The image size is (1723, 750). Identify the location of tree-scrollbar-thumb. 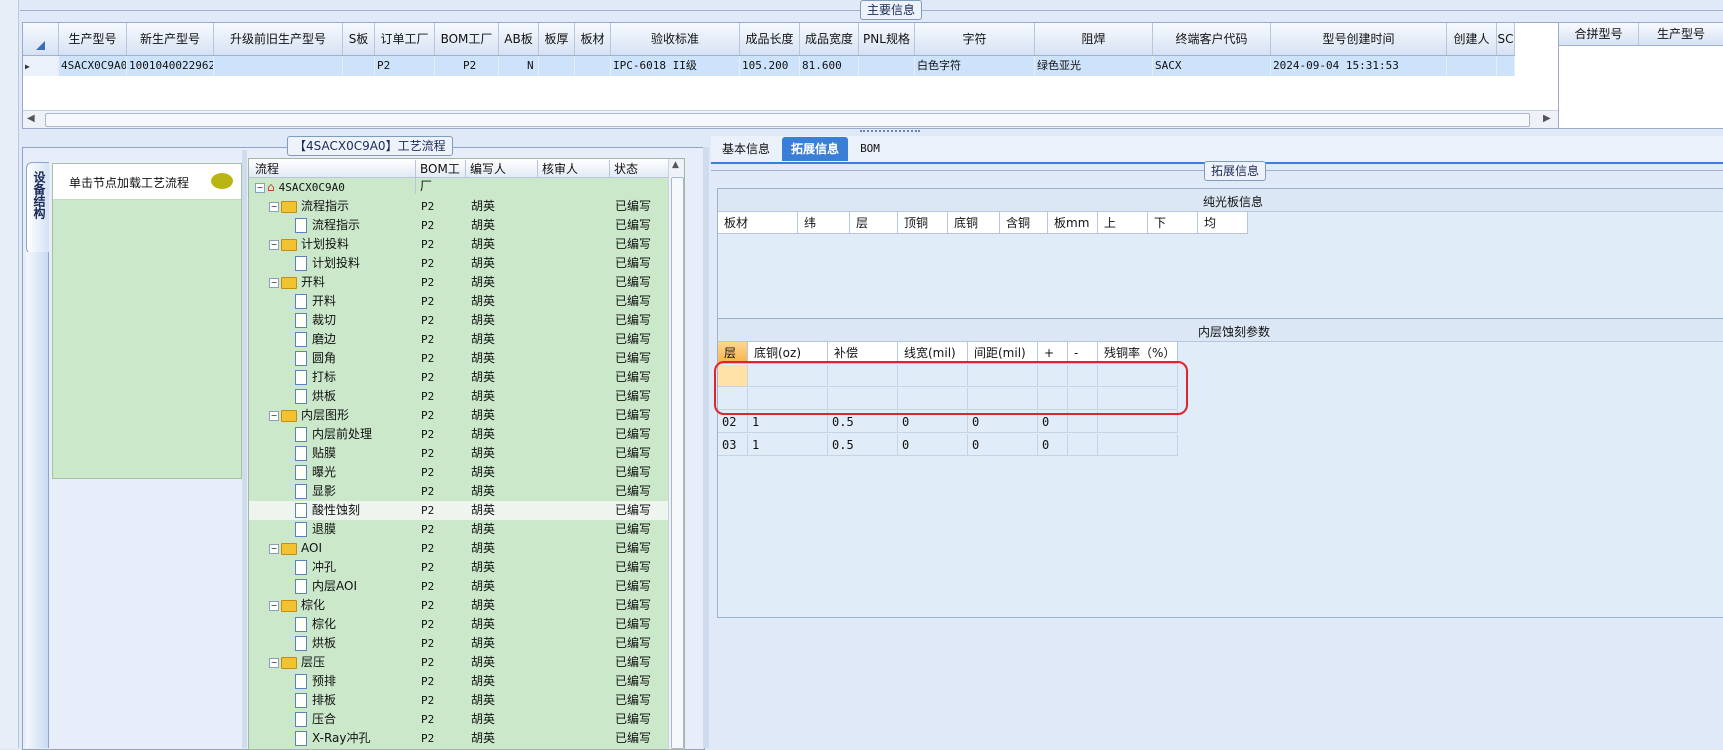
(677, 463).